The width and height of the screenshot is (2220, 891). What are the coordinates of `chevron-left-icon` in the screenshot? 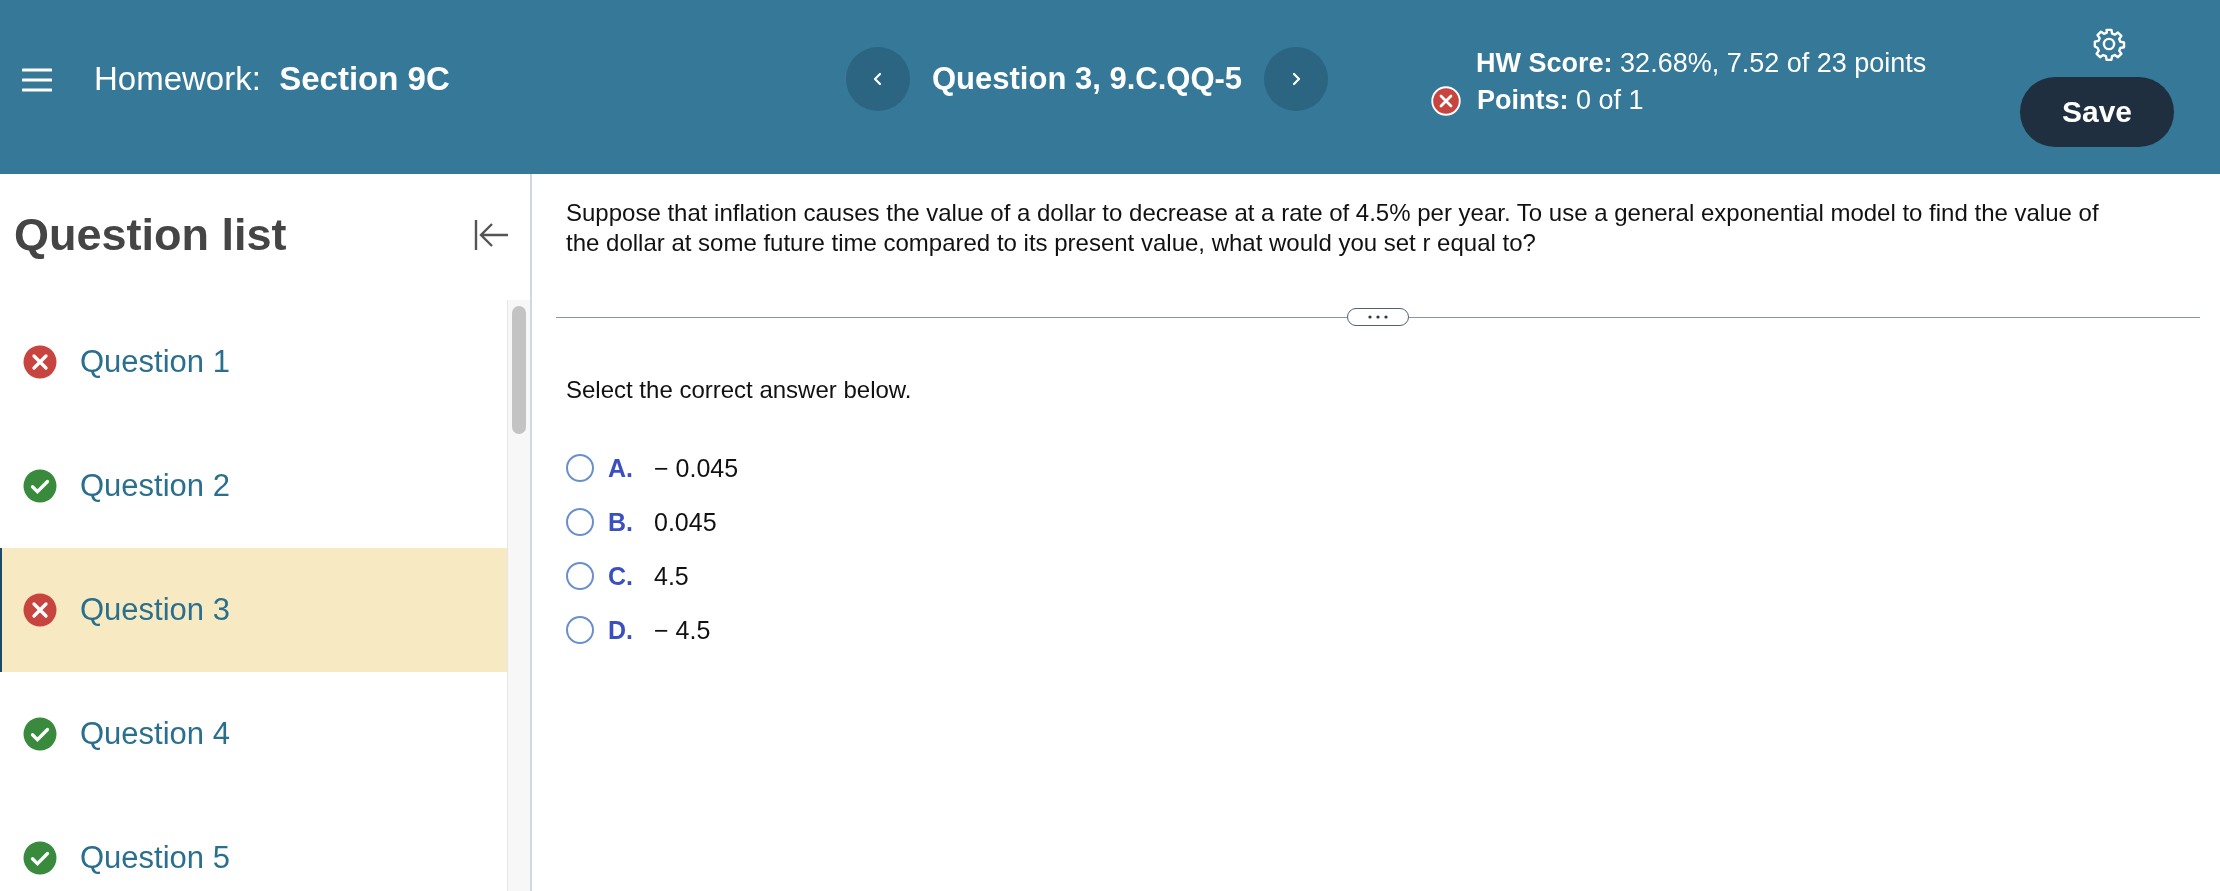 It's located at (878, 79).